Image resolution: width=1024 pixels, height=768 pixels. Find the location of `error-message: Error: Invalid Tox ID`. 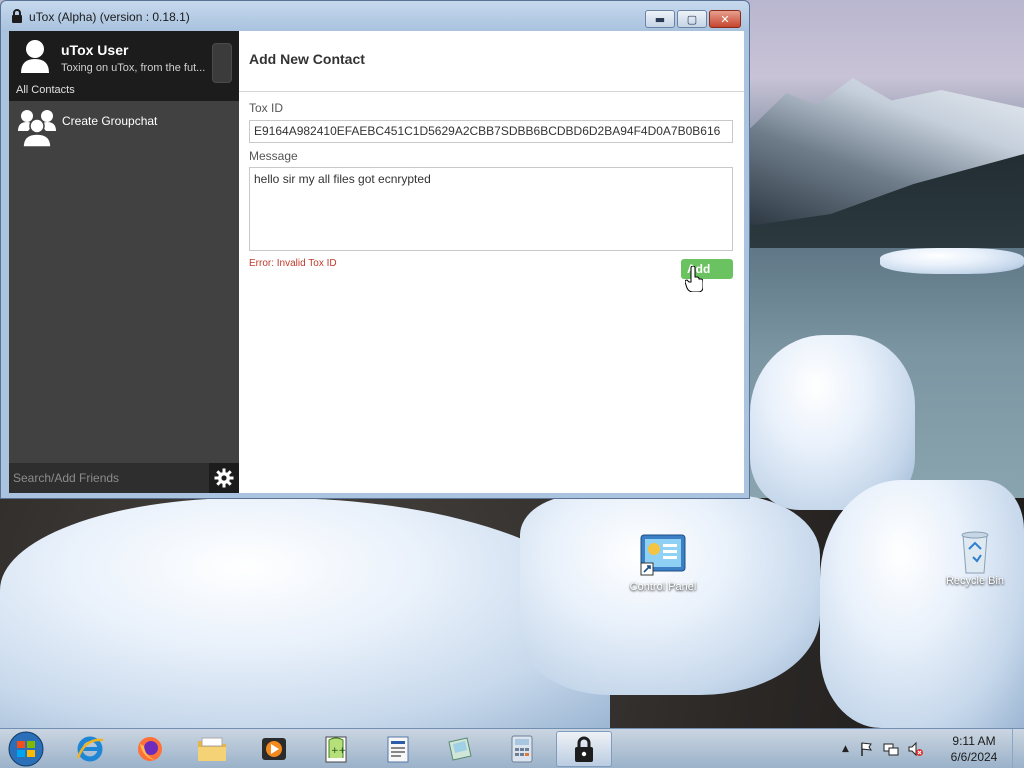

error-message: Error: Invalid Tox ID is located at coordinates (293, 263).